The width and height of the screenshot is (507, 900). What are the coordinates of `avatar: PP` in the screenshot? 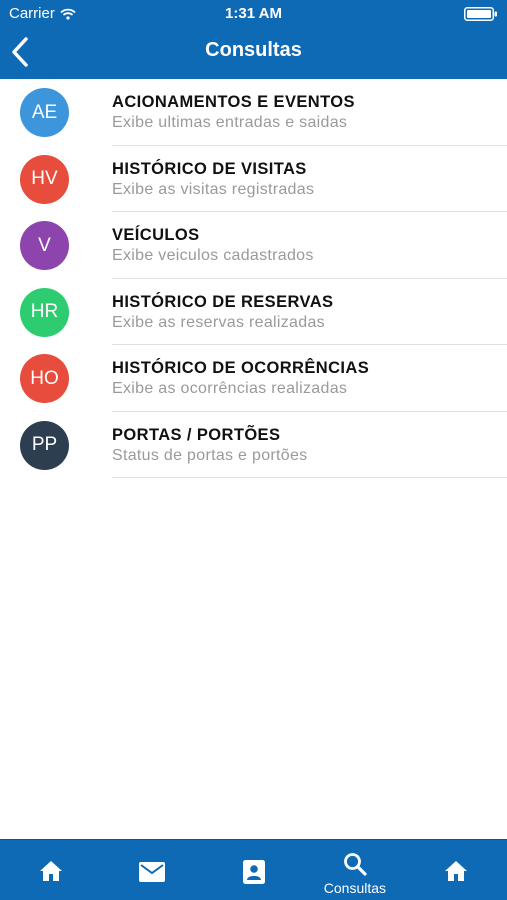 It's located at (44, 445).